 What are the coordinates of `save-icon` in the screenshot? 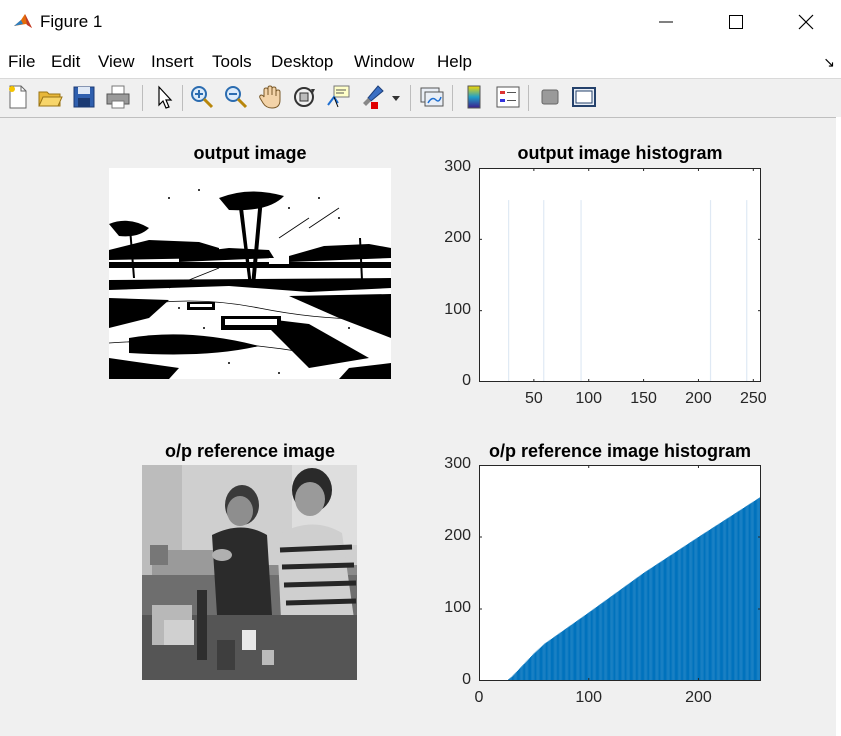 It's located at (84, 97).